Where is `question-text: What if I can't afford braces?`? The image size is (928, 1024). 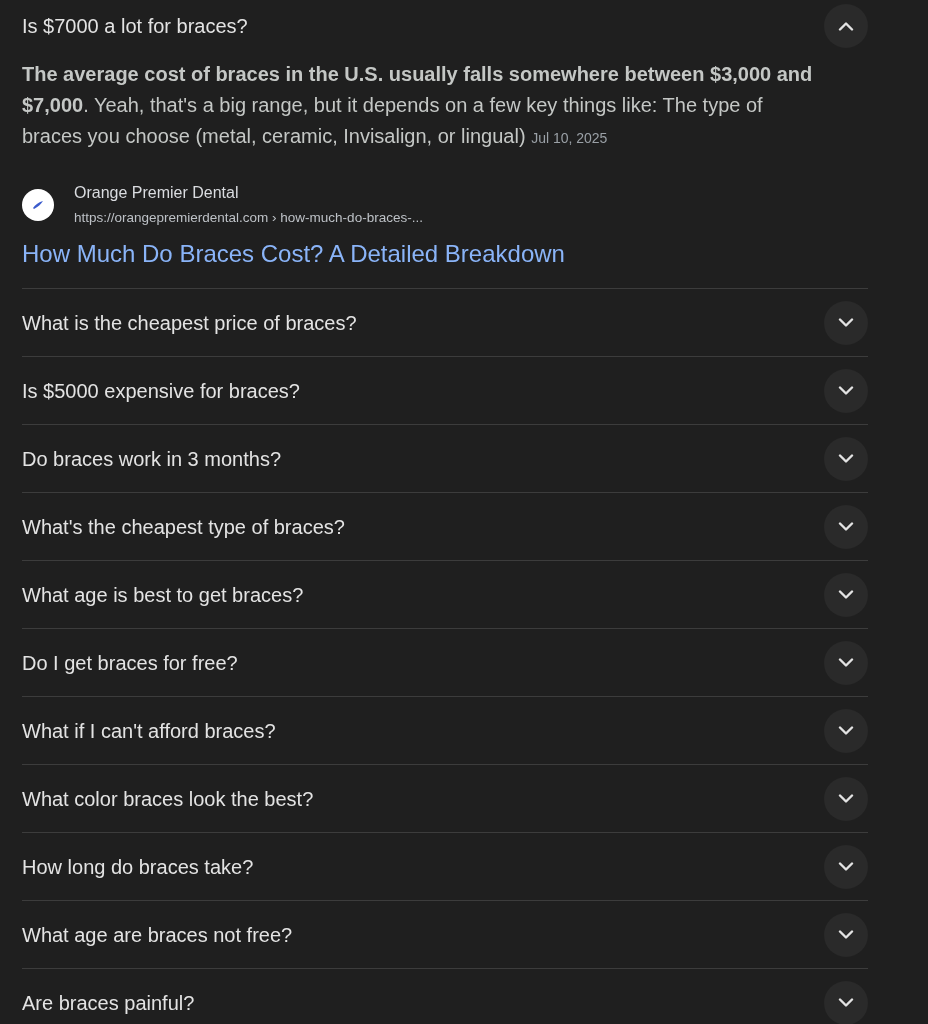
question-text: What if I can't afford braces? is located at coordinates (149, 730).